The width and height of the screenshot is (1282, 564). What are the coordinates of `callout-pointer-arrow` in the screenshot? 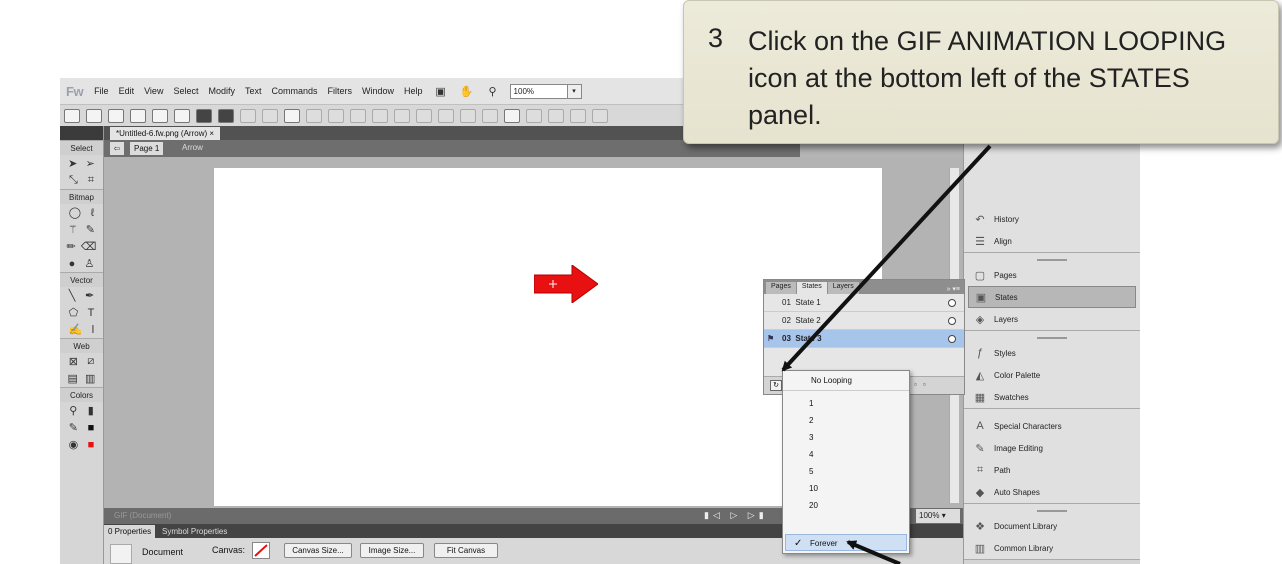 It's located at (886, 258).